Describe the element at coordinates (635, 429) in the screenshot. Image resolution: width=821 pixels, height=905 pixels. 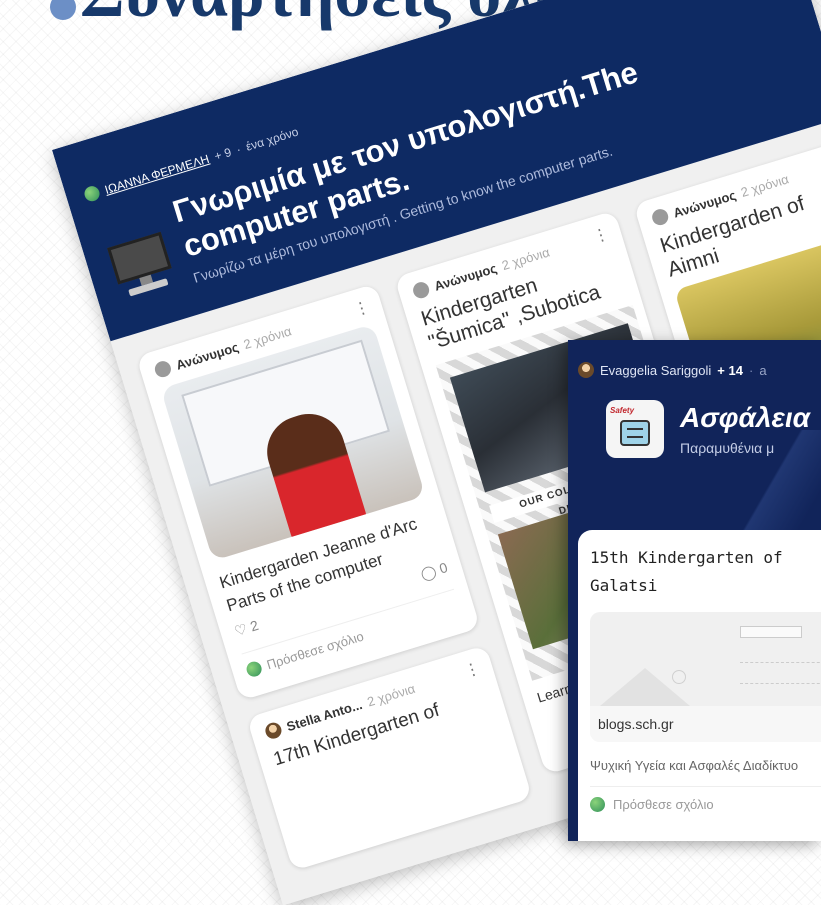
I see `safety-logo-icon: Safety` at that location.